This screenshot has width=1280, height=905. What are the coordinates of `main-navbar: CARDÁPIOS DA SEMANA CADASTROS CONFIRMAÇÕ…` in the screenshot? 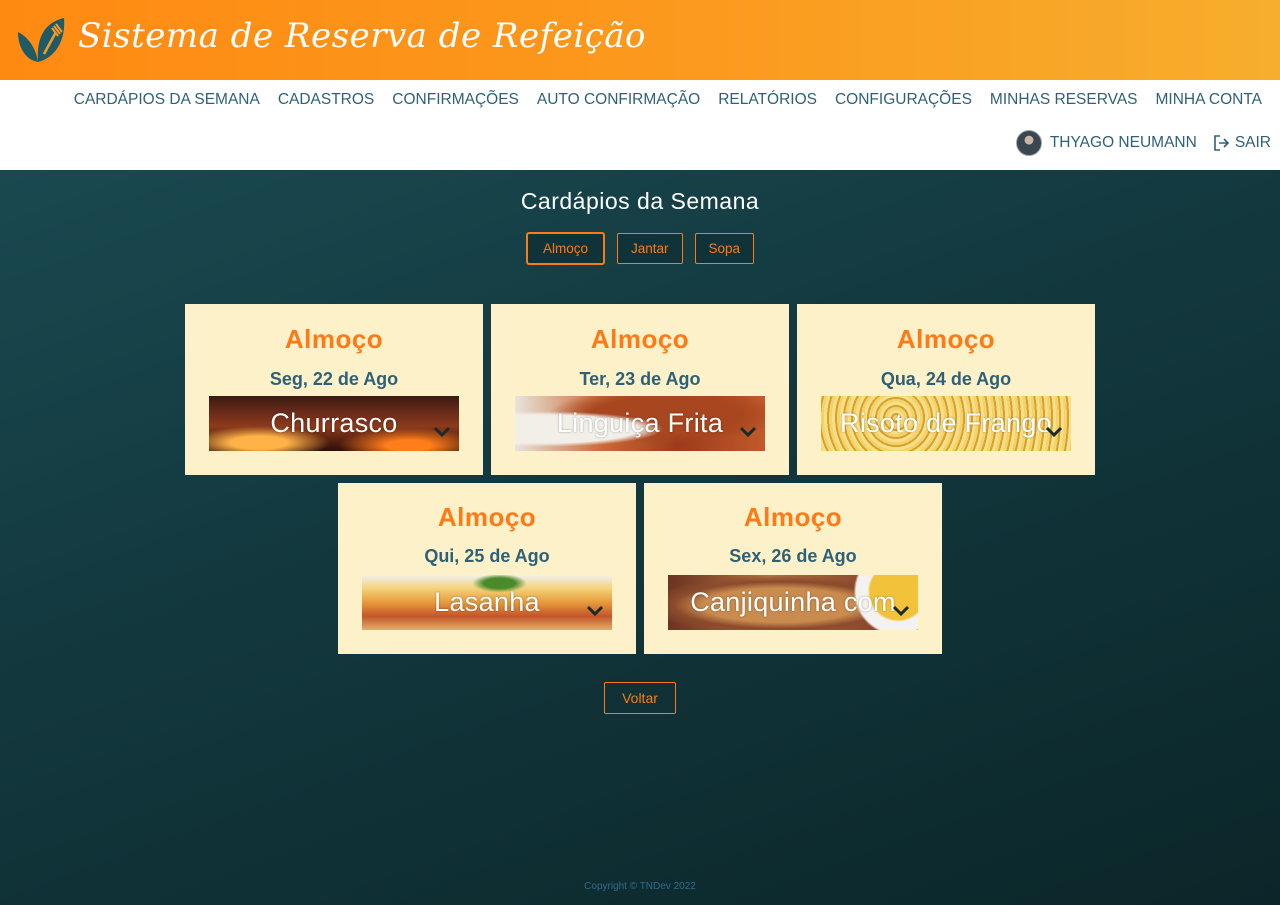 It's located at (640, 125).